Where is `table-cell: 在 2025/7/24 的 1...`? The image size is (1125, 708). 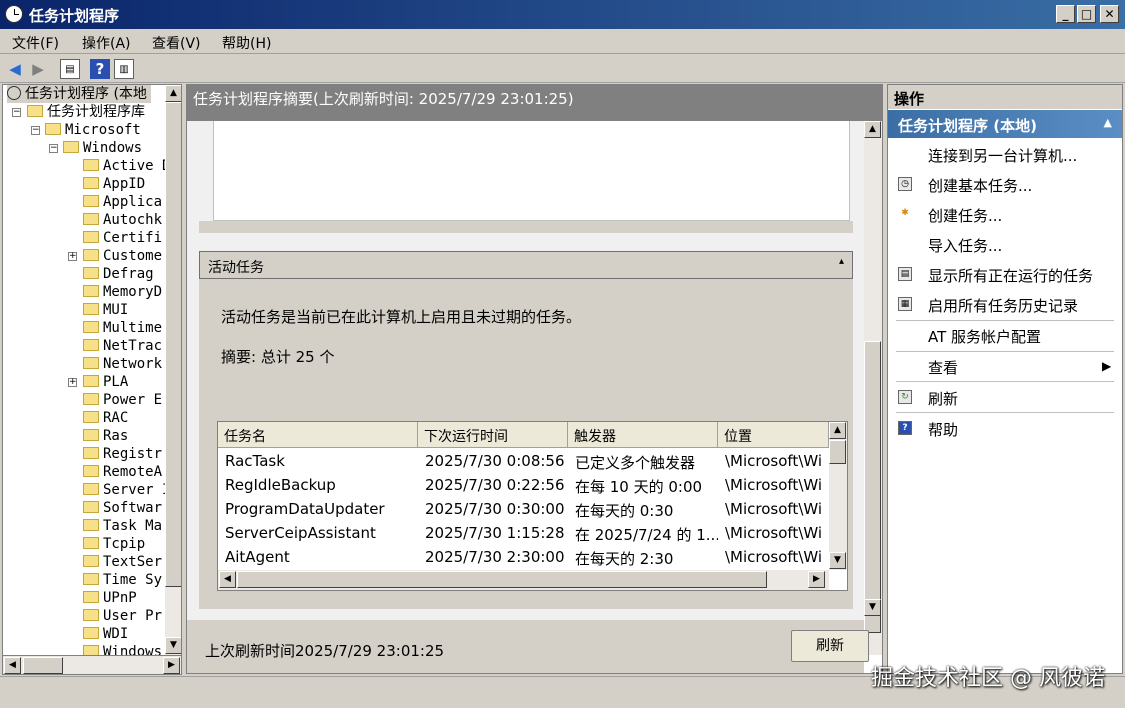
table-cell: 在 2025/7/24 的 1... is located at coordinates (646, 534).